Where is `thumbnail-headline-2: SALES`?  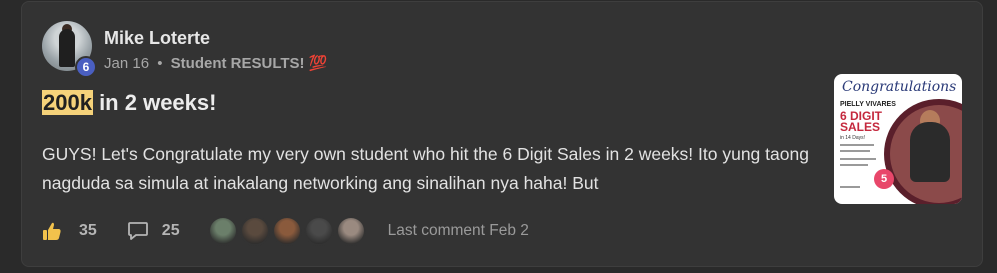
thumbnail-headline-2: SALES is located at coordinates (860, 127).